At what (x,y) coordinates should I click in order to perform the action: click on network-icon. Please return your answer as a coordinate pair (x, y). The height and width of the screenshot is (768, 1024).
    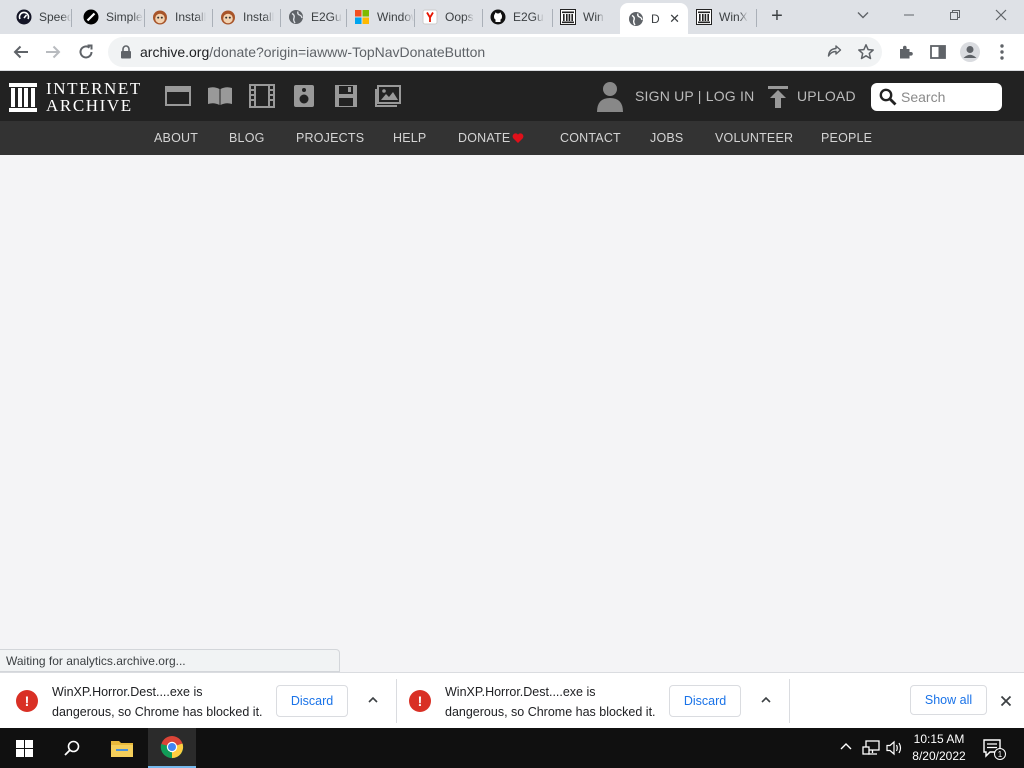
    Looking at the image, I should click on (871, 749).